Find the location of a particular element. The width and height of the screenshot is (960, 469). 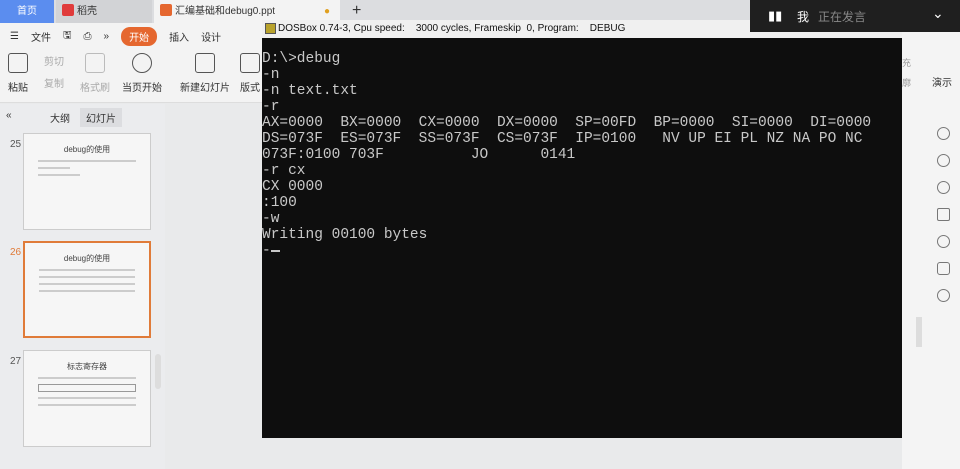

presentation-button: 演示 is located at coordinates (942, 81).